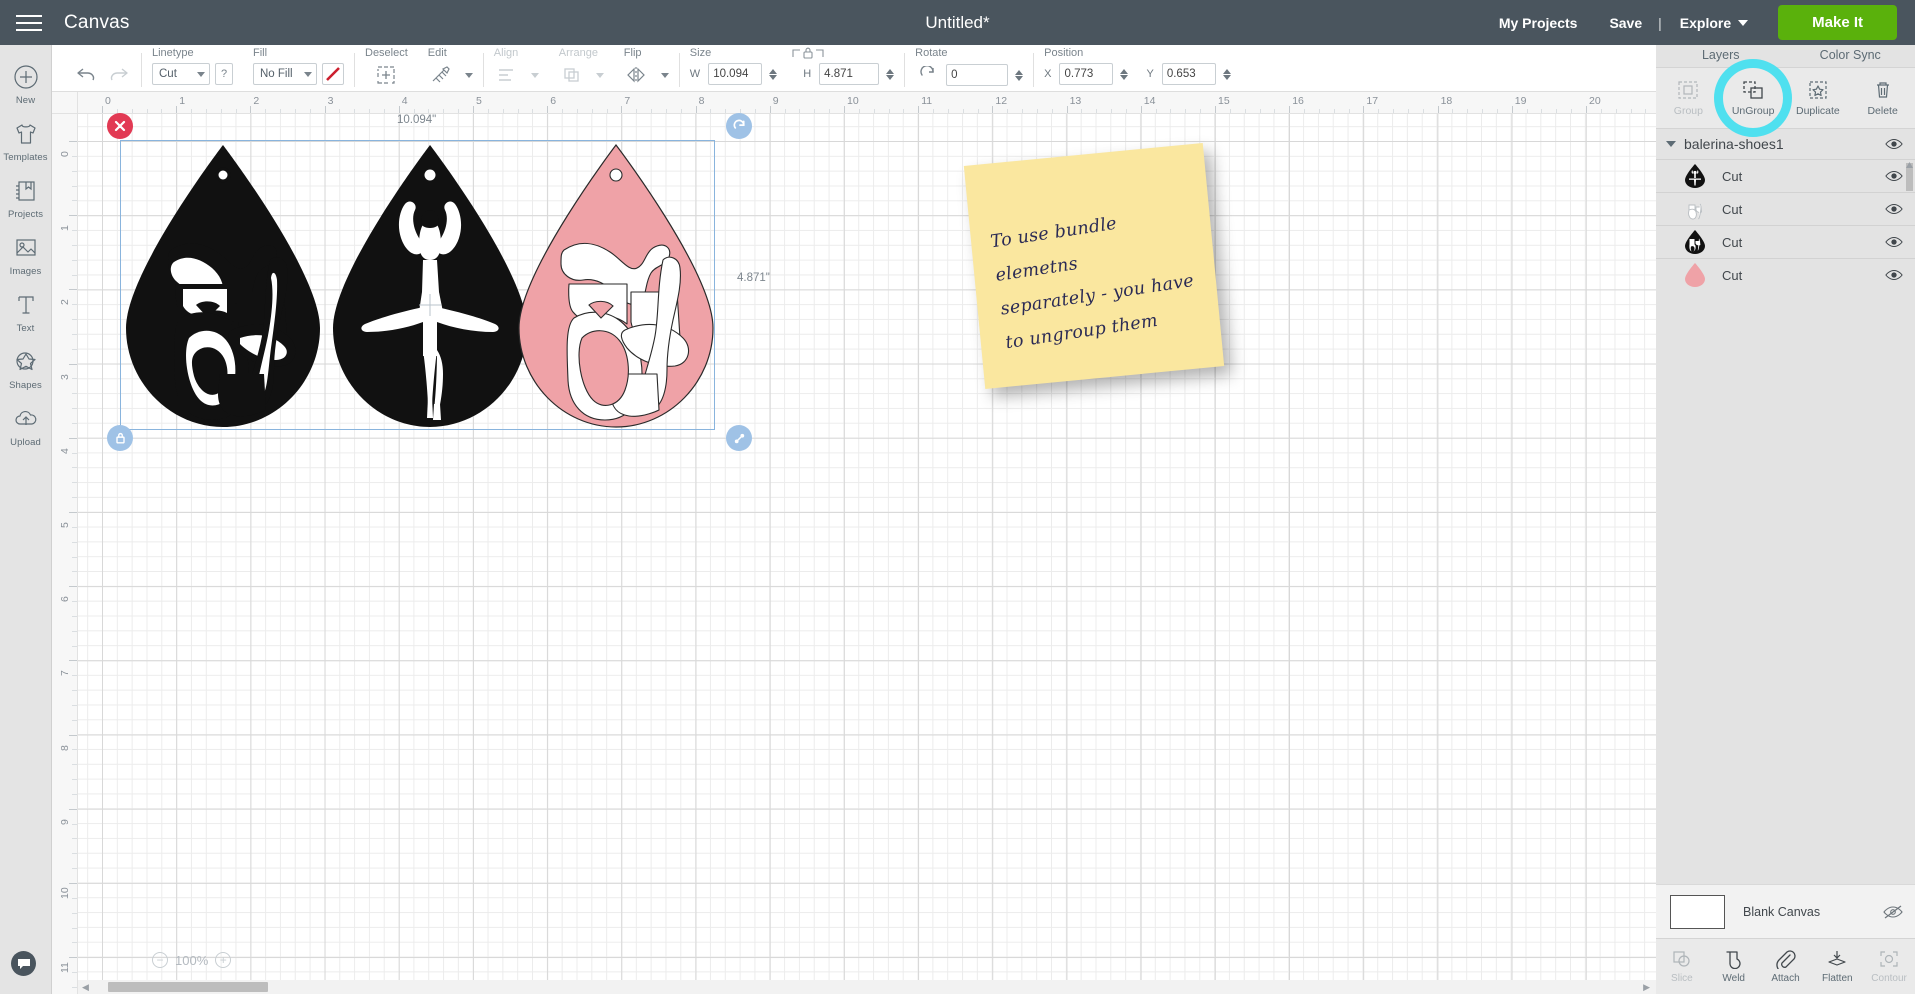 Image resolution: width=1915 pixels, height=994 pixels. Describe the element at coordinates (1734, 966) in the screenshot. I see `weld-button: Weld` at that location.